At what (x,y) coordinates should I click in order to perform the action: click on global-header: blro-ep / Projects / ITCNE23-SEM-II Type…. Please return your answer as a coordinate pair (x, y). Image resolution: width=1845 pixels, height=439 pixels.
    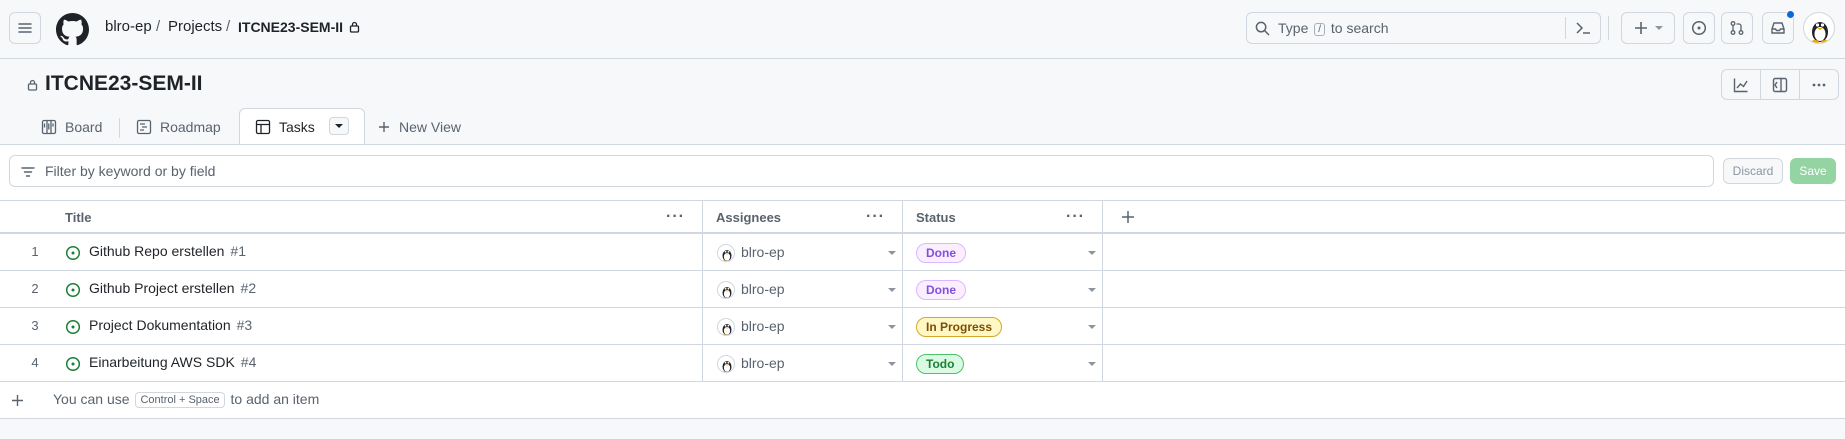
    Looking at the image, I should click on (922, 29).